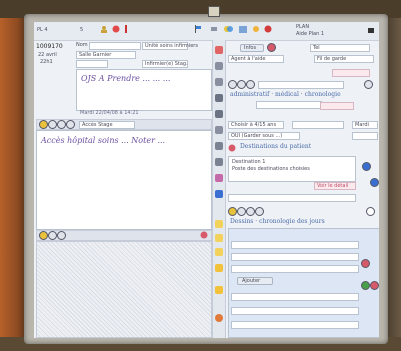 The width and height of the screenshot is (401, 351). What do you see at coordinates (219, 318) in the screenshot?
I see `sidebar-refresh-icon` at bounding box center [219, 318].